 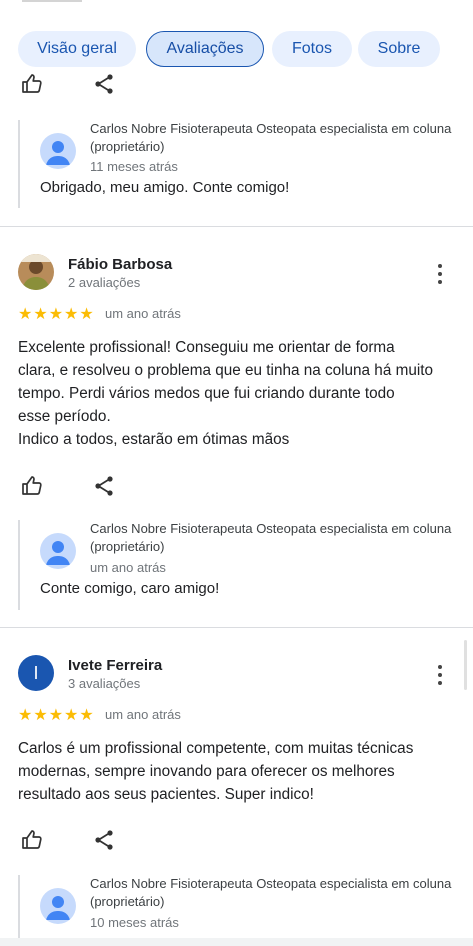 I want to click on scrollbar, so click(x=465, y=665).